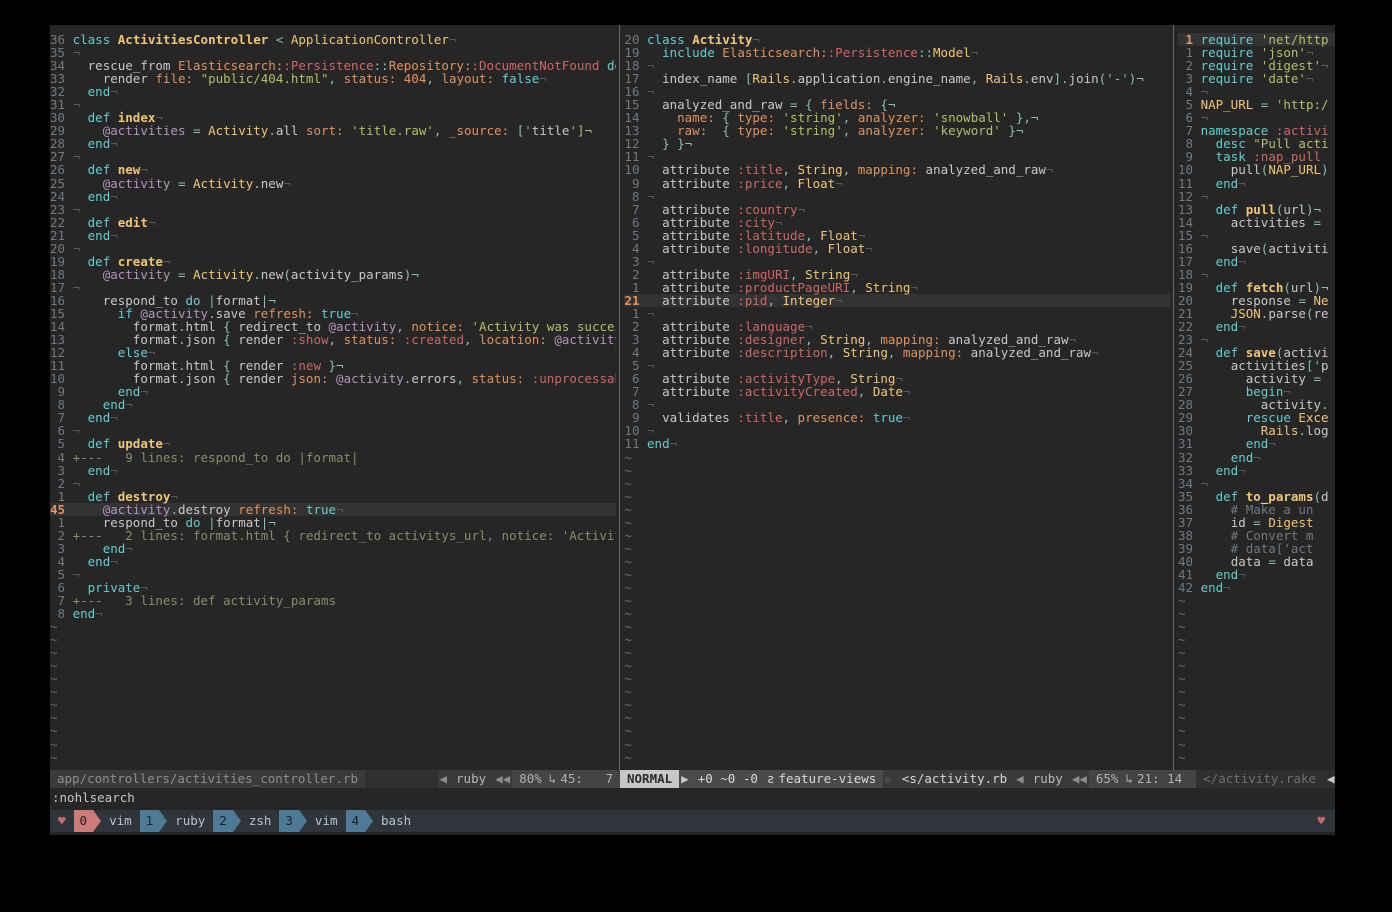 The image size is (1392, 912). What do you see at coordinates (333, 183) in the screenshot?
I see `code-line: 25 @activity = Activity.new¬` at bounding box center [333, 183].